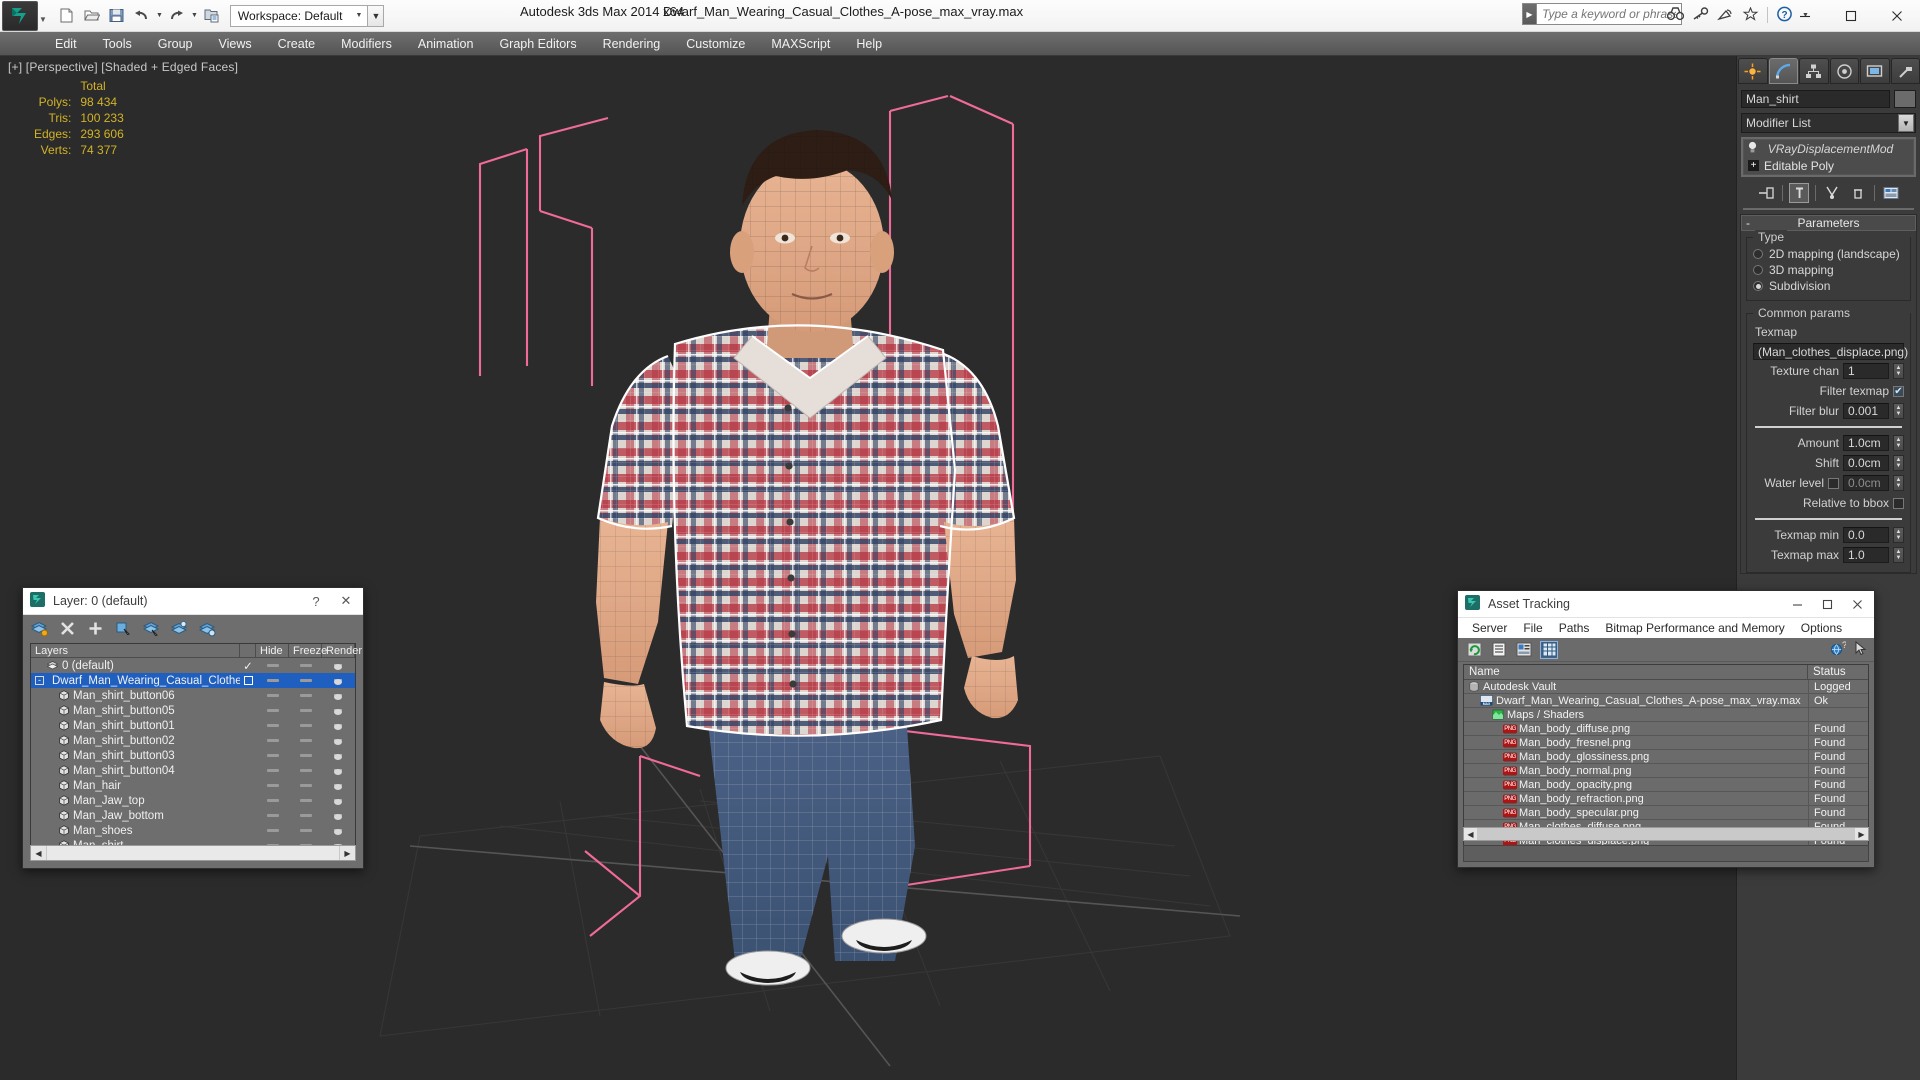 Image resolution: width=1920 pixels, height=1080 pixels. Describe the element at coordinates (1752, 149) in the screenshot. I see `lightbulb-icon` at that location.